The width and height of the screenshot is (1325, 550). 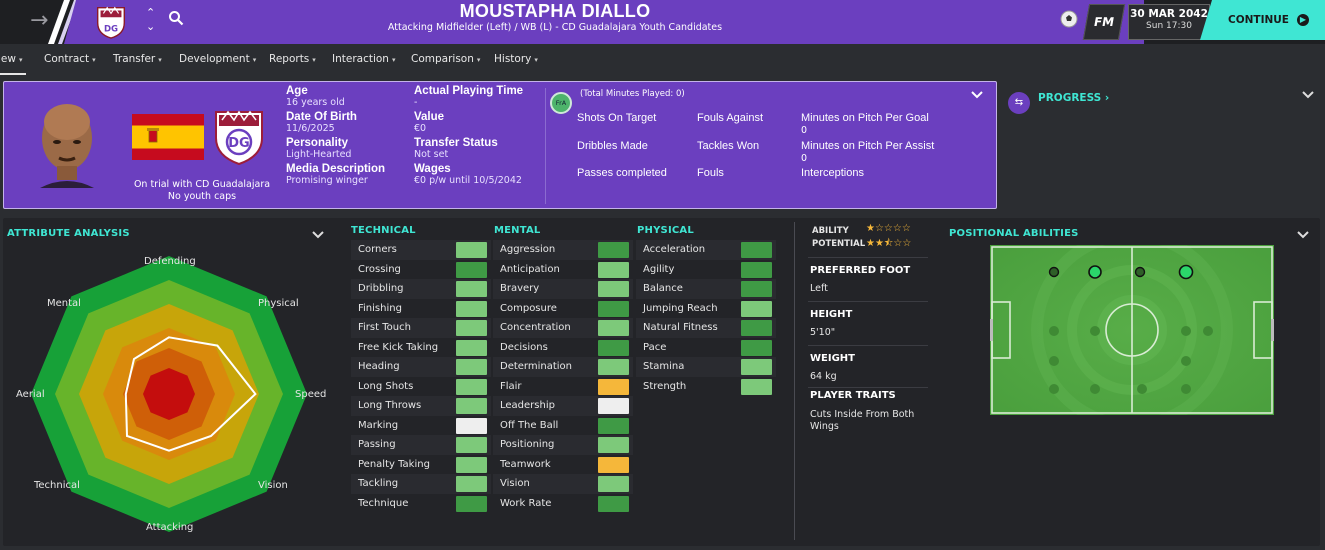 What do you see at coordinates (168, 137) in the screenshot?
I see `spain-flag-icon` at bounding box center [168, 137].